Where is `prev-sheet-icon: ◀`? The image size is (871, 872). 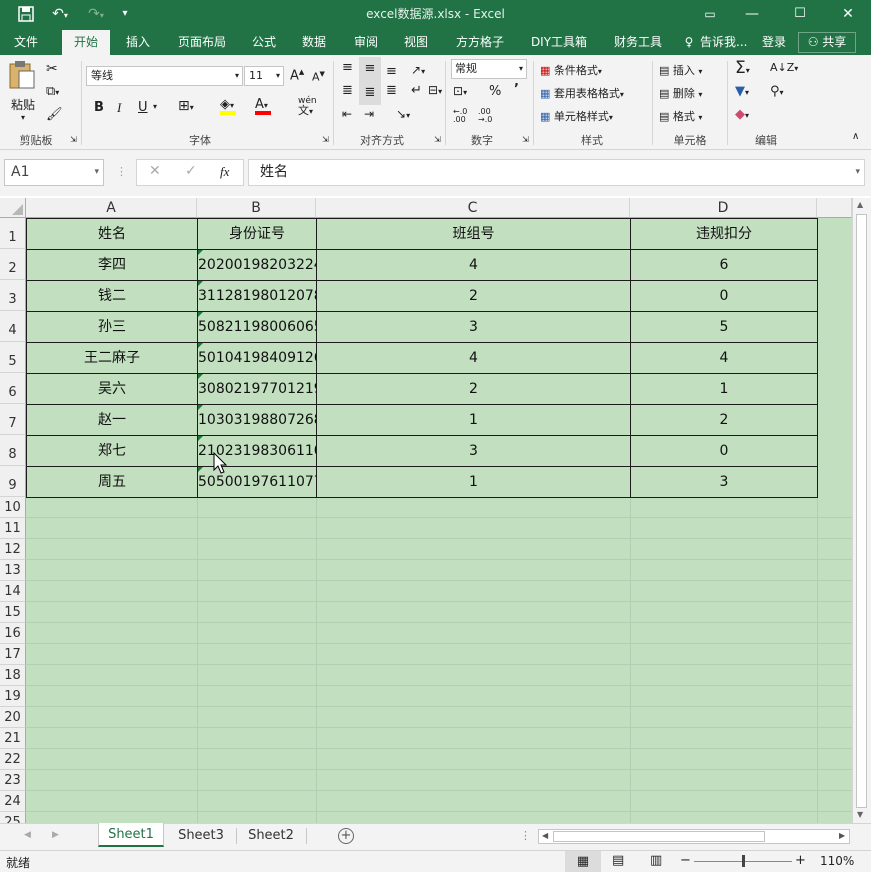 prev-sheet-icon: ◀ is located at coordinates (27, 835).